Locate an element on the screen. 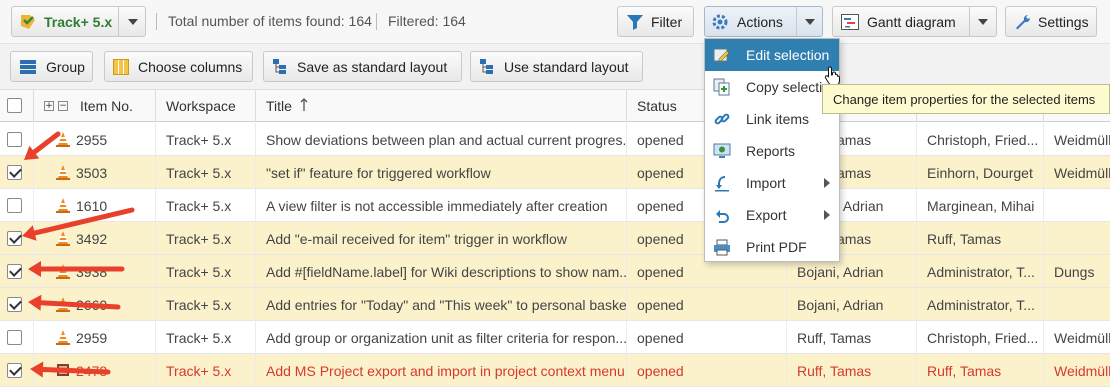 The height and width of the screenshot is (388, 1110). row-select-cell is located at coordinates (17, 337).